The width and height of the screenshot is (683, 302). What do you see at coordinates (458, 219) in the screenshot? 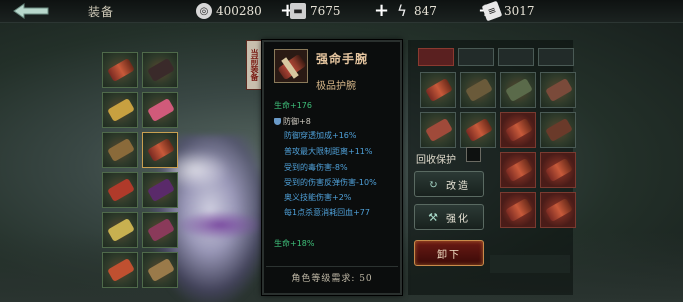
I see `enhance-label: 强化` at bounding box center [458, 219].